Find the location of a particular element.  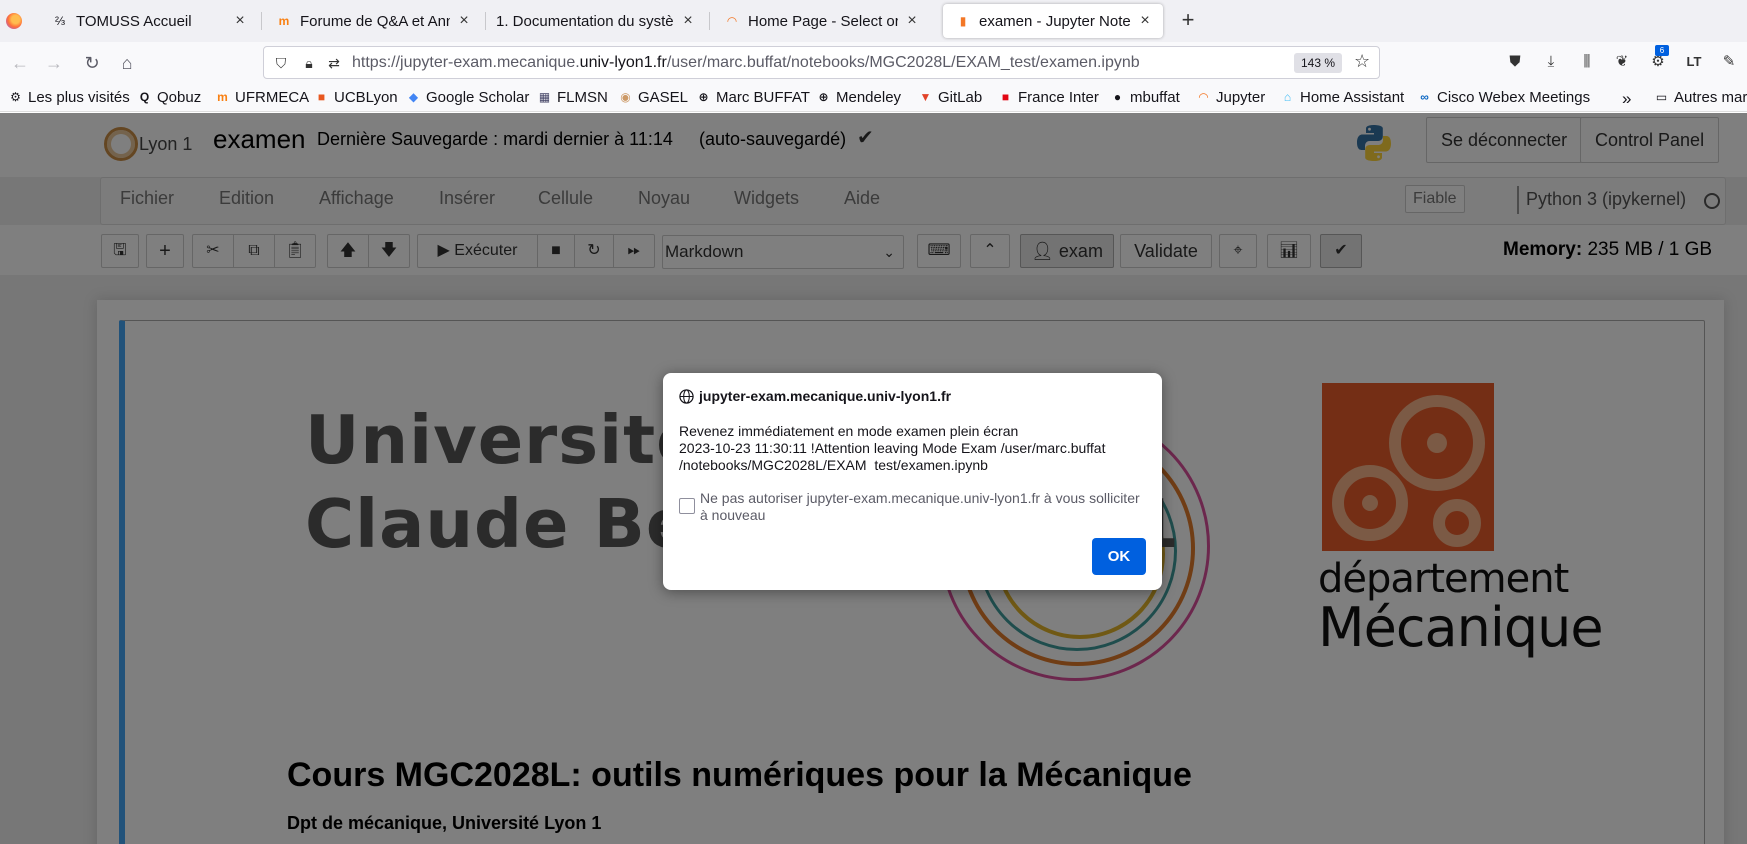

bookmark-label: Home Assistant is located at coordinates (1352, 97).